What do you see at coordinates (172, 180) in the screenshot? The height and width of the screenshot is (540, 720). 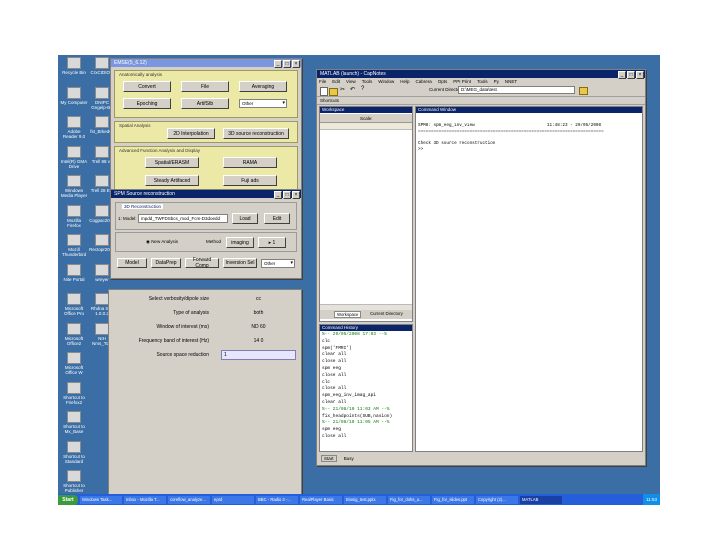 I see `steady-artifaced-button: Steady Artifaced` at bounding box center [172, 180].